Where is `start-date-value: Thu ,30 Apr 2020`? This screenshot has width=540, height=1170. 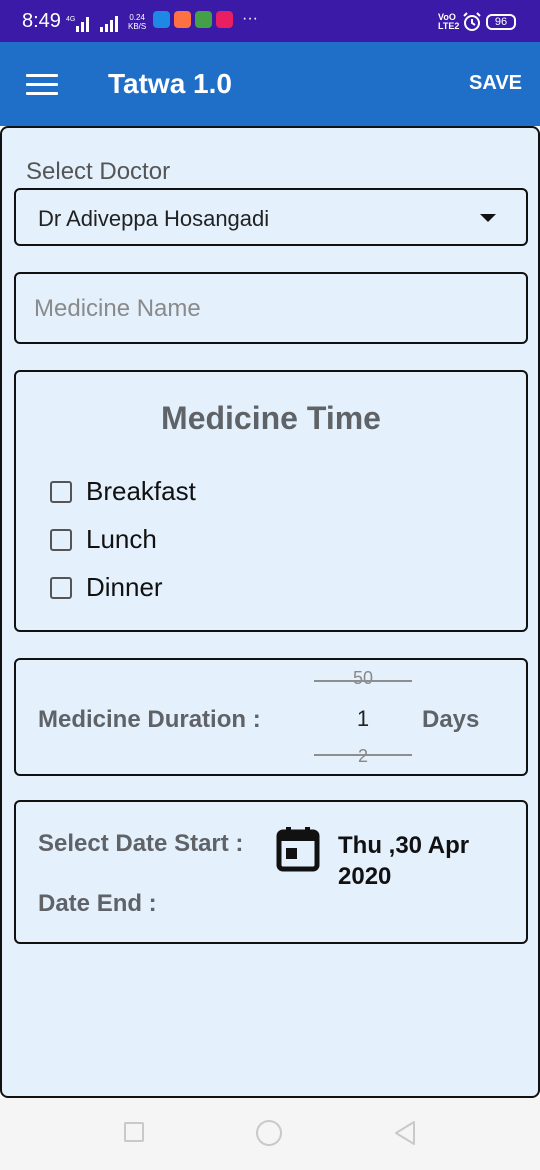 start-date-value: Thu ,30 Apr 2020 is located at coordinates (423, 861).